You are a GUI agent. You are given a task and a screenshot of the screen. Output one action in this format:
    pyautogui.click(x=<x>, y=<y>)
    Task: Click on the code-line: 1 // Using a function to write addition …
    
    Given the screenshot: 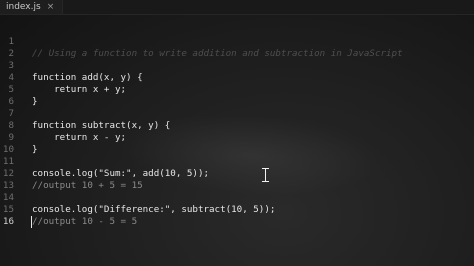 What is the action you would take?
    pyautogui.click(x=237, y=41)
    